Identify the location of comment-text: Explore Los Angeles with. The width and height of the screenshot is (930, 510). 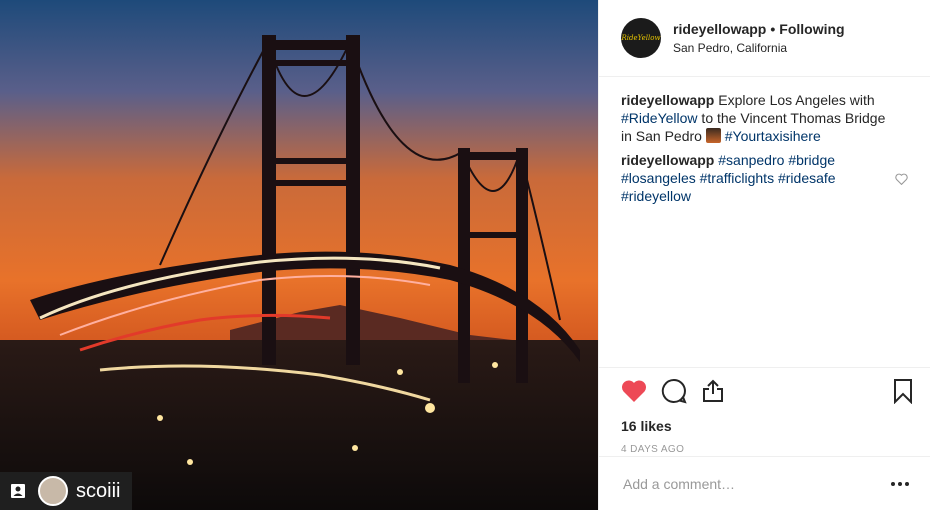
(794, 100).